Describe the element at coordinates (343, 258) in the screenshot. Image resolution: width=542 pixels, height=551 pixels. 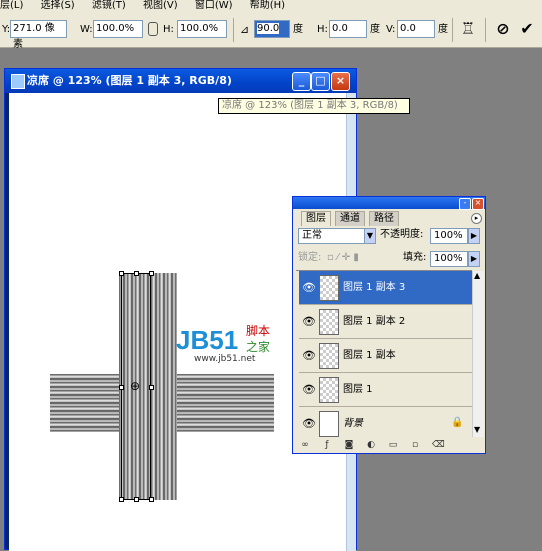
I see `lock-icons: ▫ ⁄ ✛ ▮` at that location.